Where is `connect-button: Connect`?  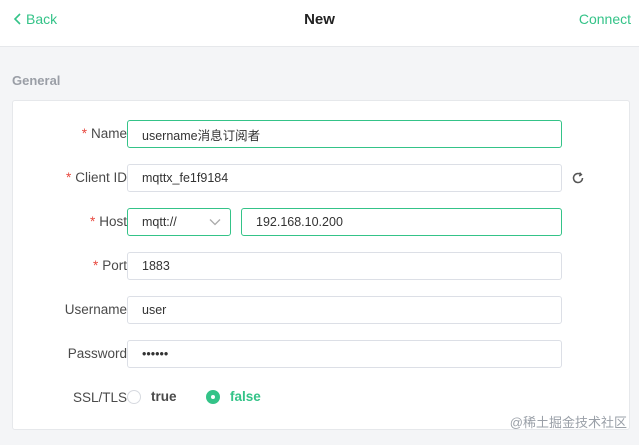
connect-button: Connect is located at coordinates (605, 19).